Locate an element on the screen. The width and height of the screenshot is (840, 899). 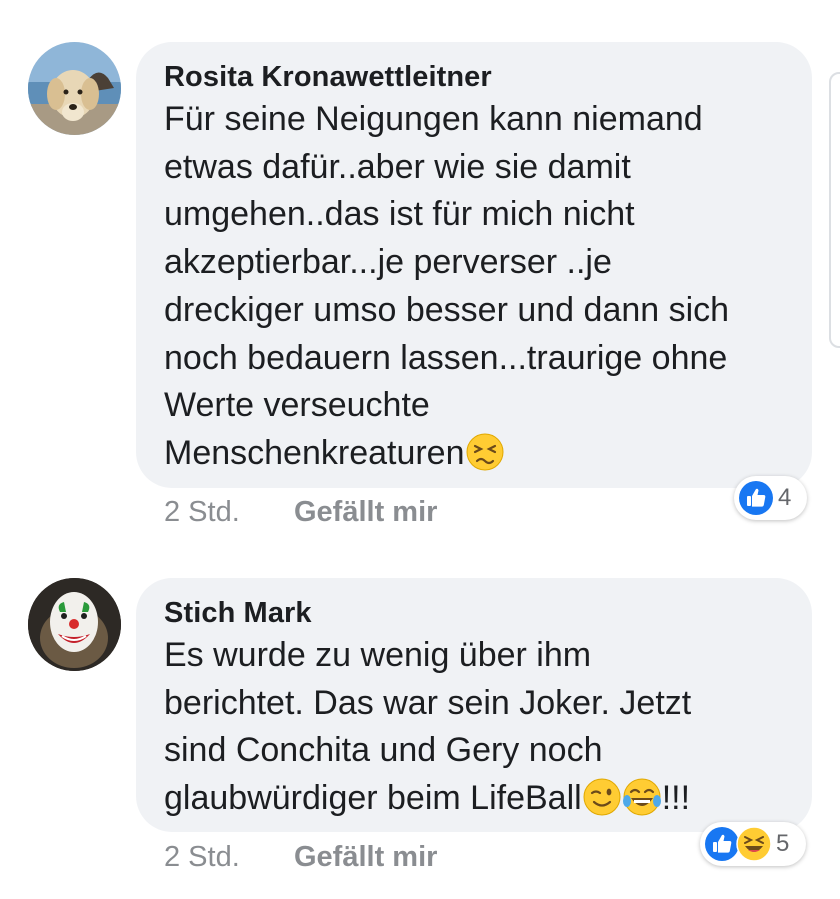
reaction-summary: 5 is located at coordinates (753, 844).